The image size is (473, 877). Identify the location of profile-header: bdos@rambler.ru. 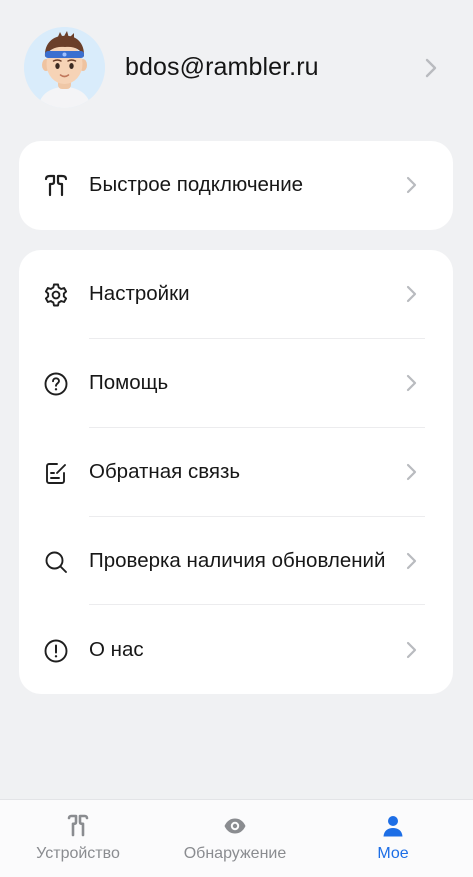
(236, 68).